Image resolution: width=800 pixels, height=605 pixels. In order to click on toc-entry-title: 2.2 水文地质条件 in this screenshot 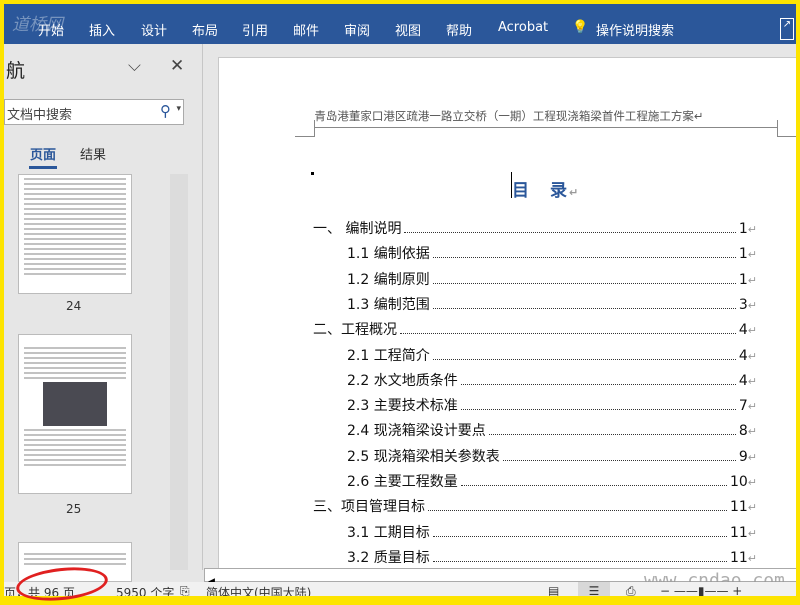, I will do `click(402, 380)`.